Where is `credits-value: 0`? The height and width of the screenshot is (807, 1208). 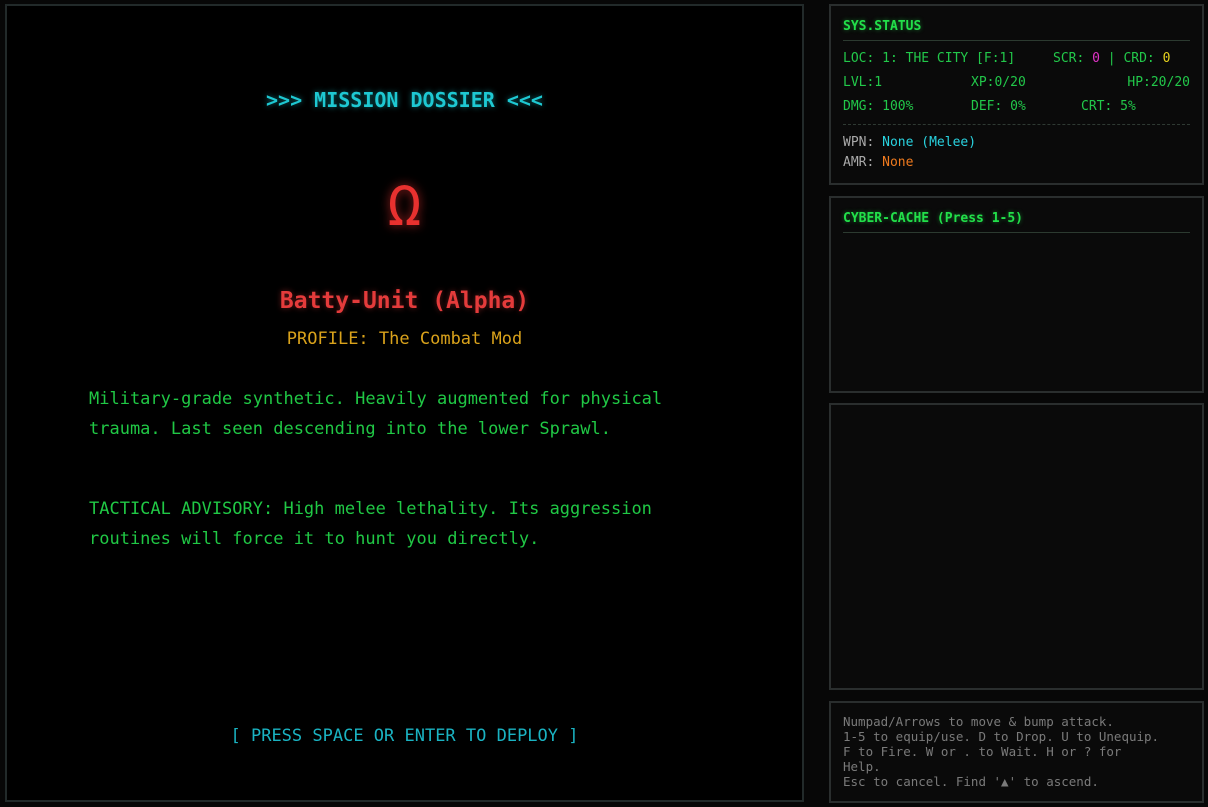
credits-value: 0 is located at coordinates (1166, 58).